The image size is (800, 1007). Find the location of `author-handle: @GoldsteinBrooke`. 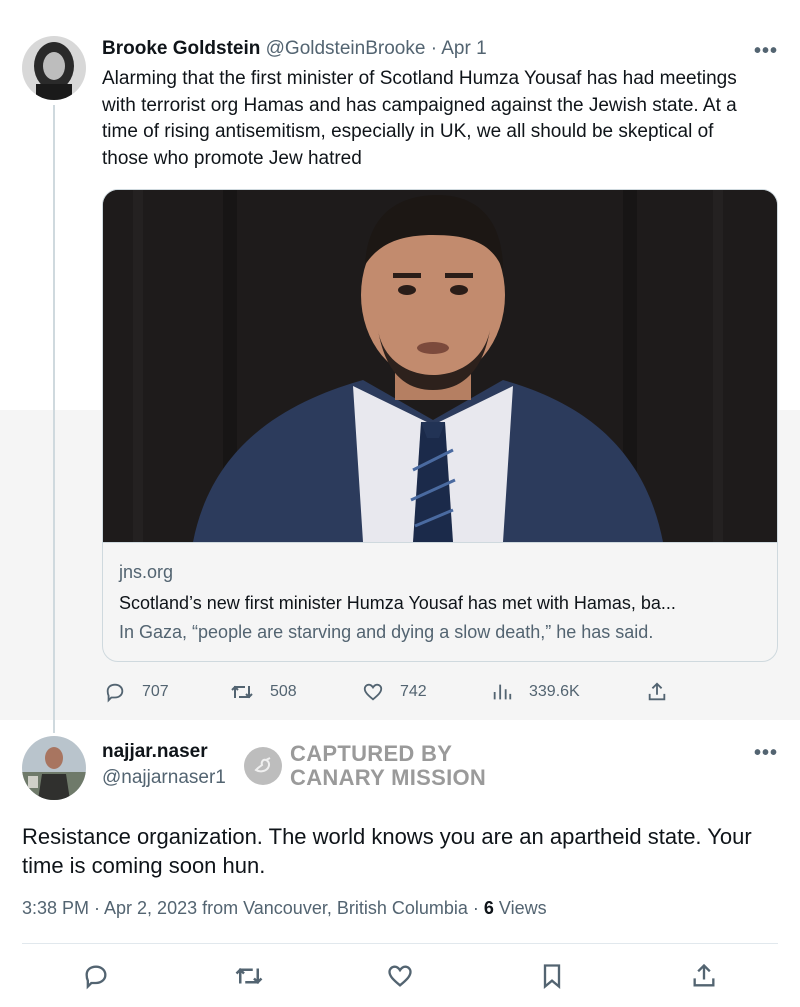

author-handle: @GoldsteinBrooke is located at coordinates (346, 48).